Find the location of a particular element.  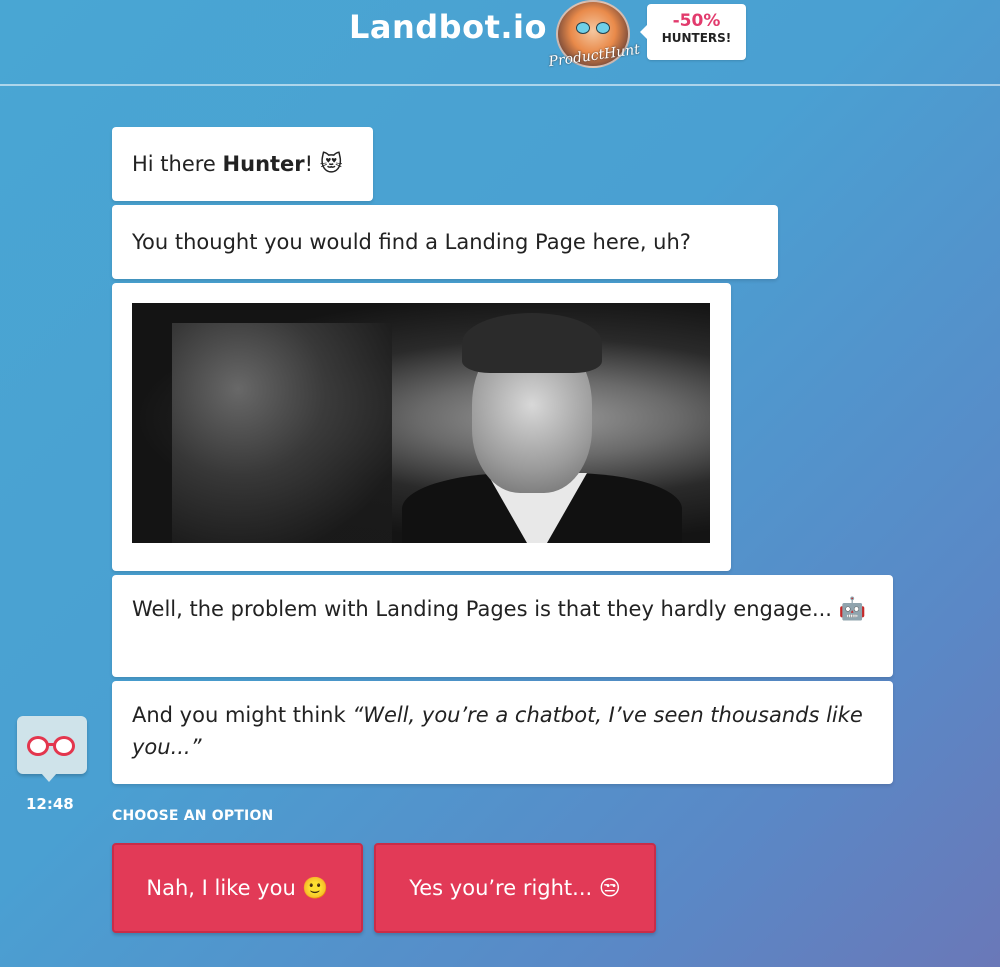

header-bar: Landbot.io ProductHunt -50% HUNTERS! is located at coordinates (500, 43).